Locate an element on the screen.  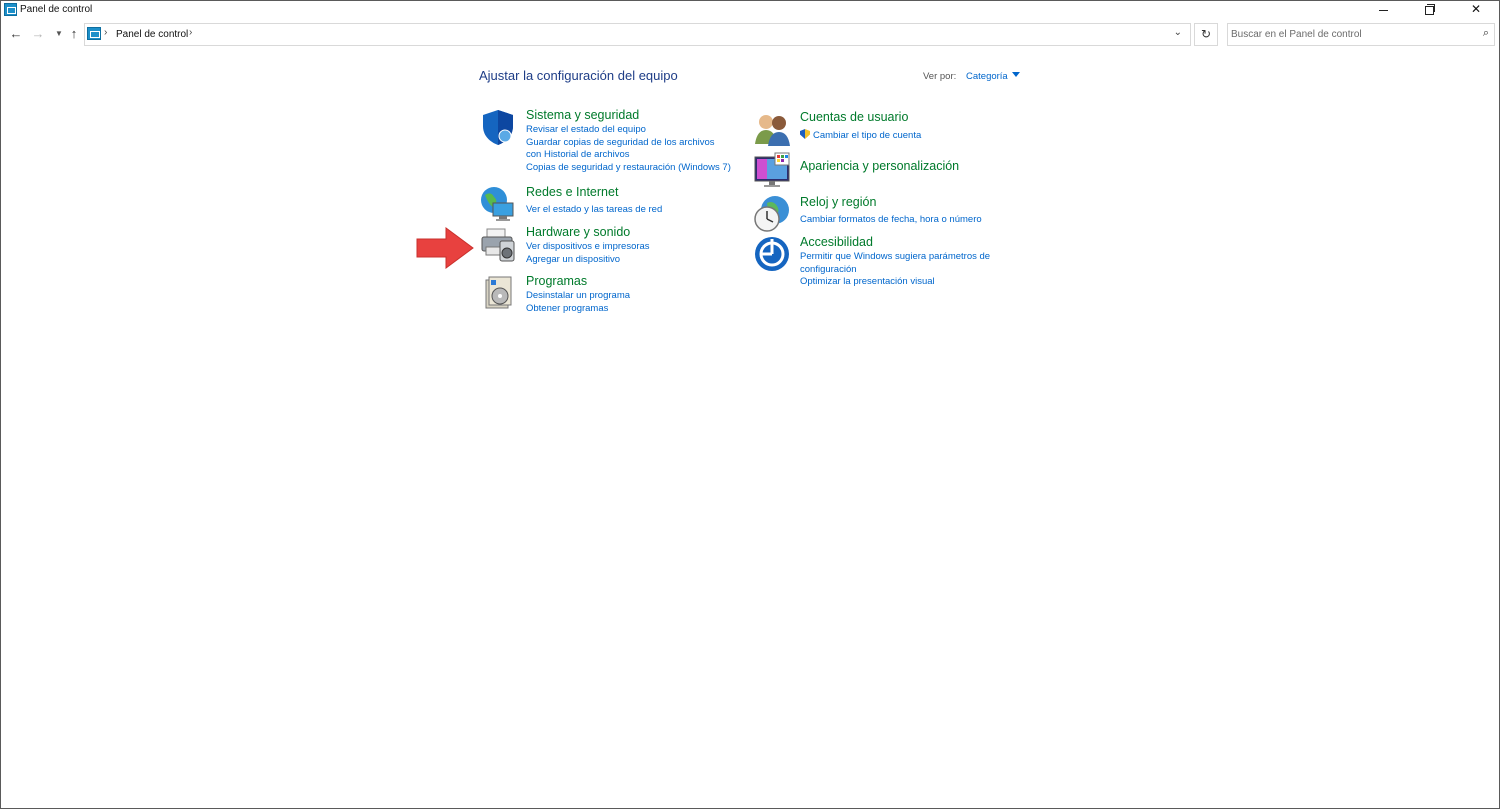
address-dropdown-icon: ⌄ is located at coordinates (1178, 32).